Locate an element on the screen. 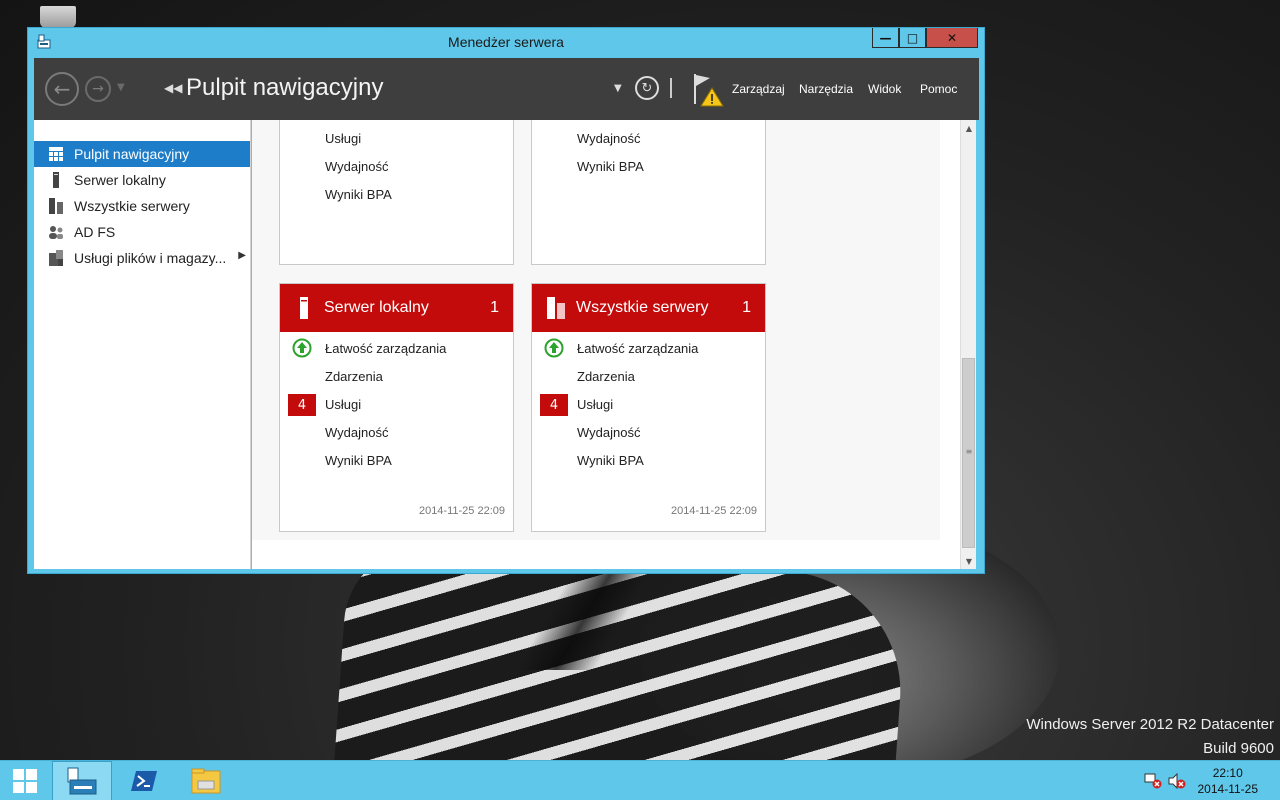 The width and height of the screenshot is (1280, 800). close-icon: ✕ is located at coordinates (952, 37).